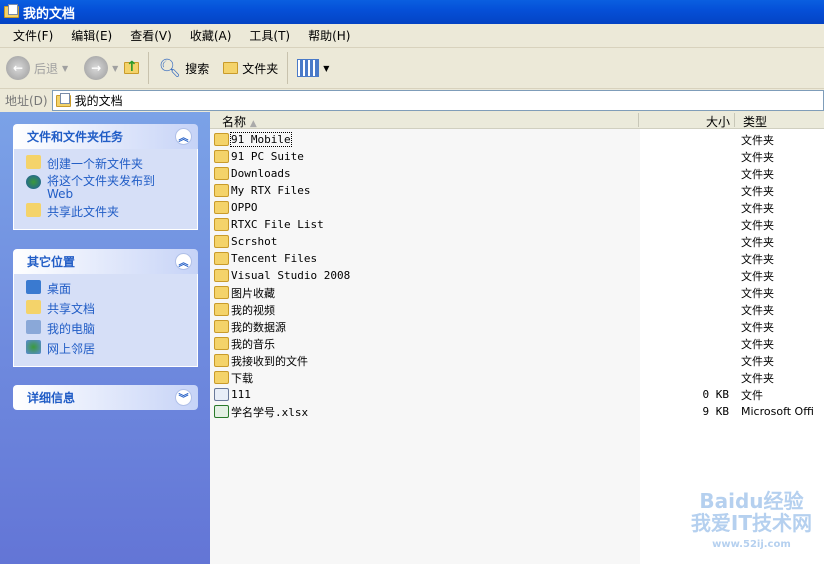  I want to click on column-size: 大小, so click(718, 121).